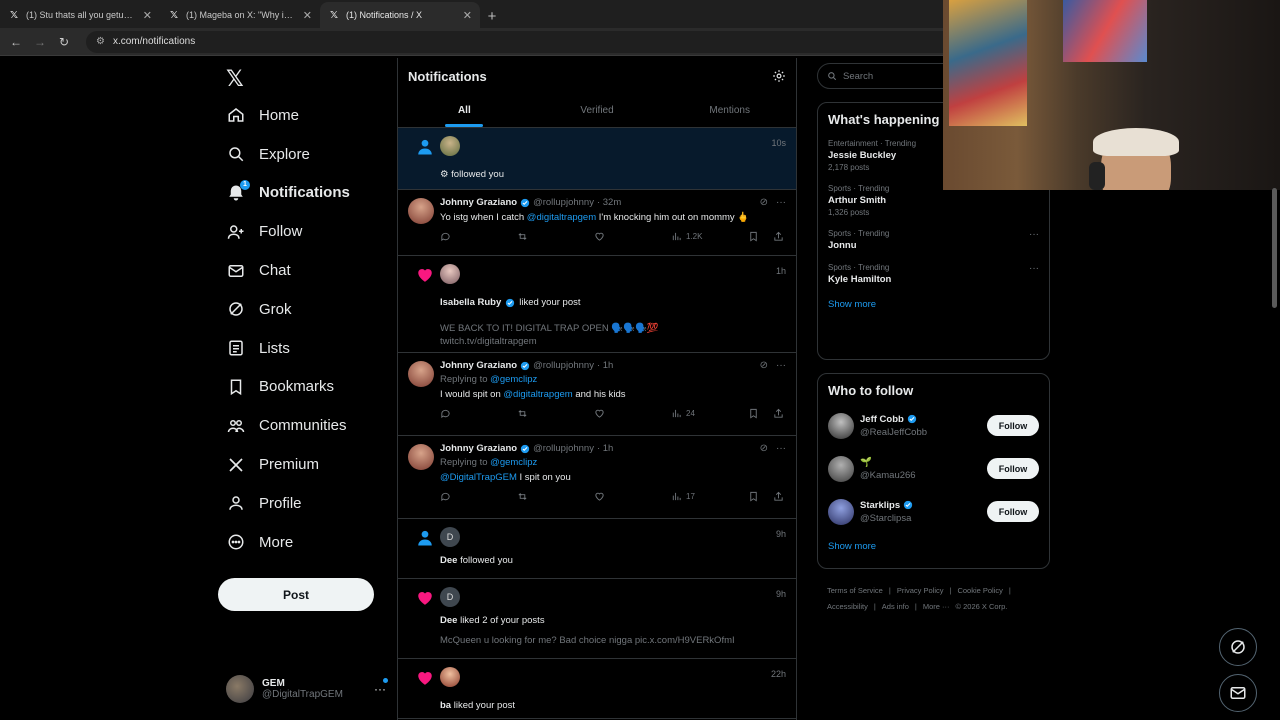 The image size is (1280, 720). What do you see at coordinates (597, 549) in the screenshot?
I see `notification-follow: D 9h Dee followed you` at bounding box center [597, 549].